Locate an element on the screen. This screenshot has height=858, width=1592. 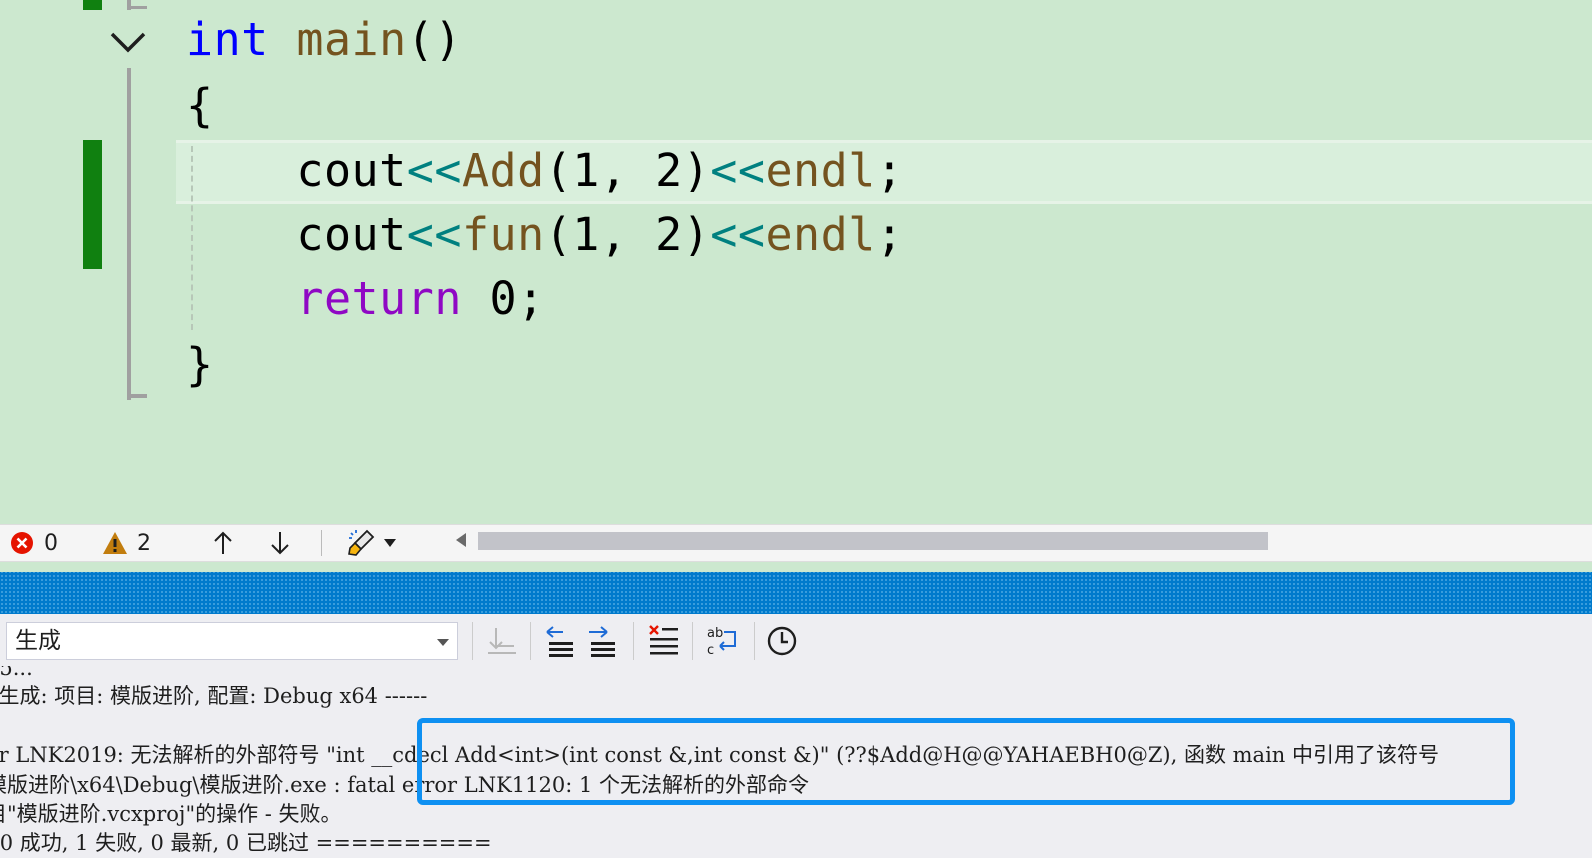
warning-count-value: 2 is located at coordinates (144, 543).